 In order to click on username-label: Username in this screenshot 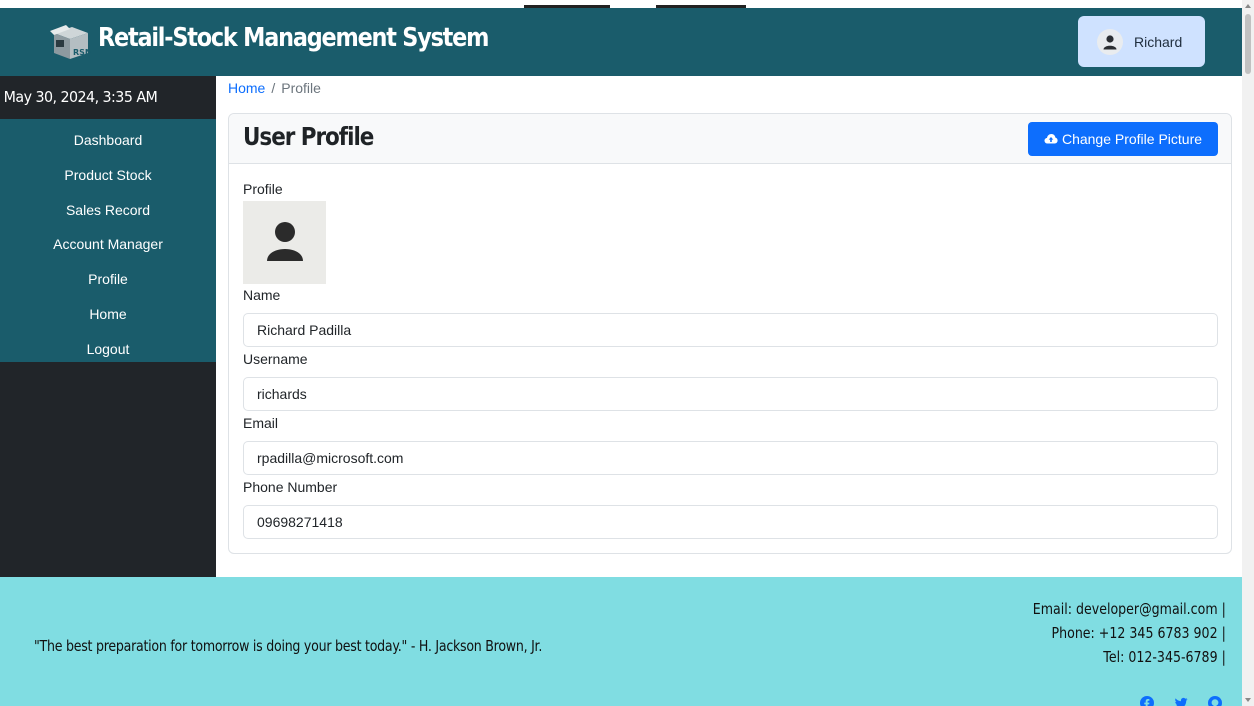, I will do `click(275, 359)`.